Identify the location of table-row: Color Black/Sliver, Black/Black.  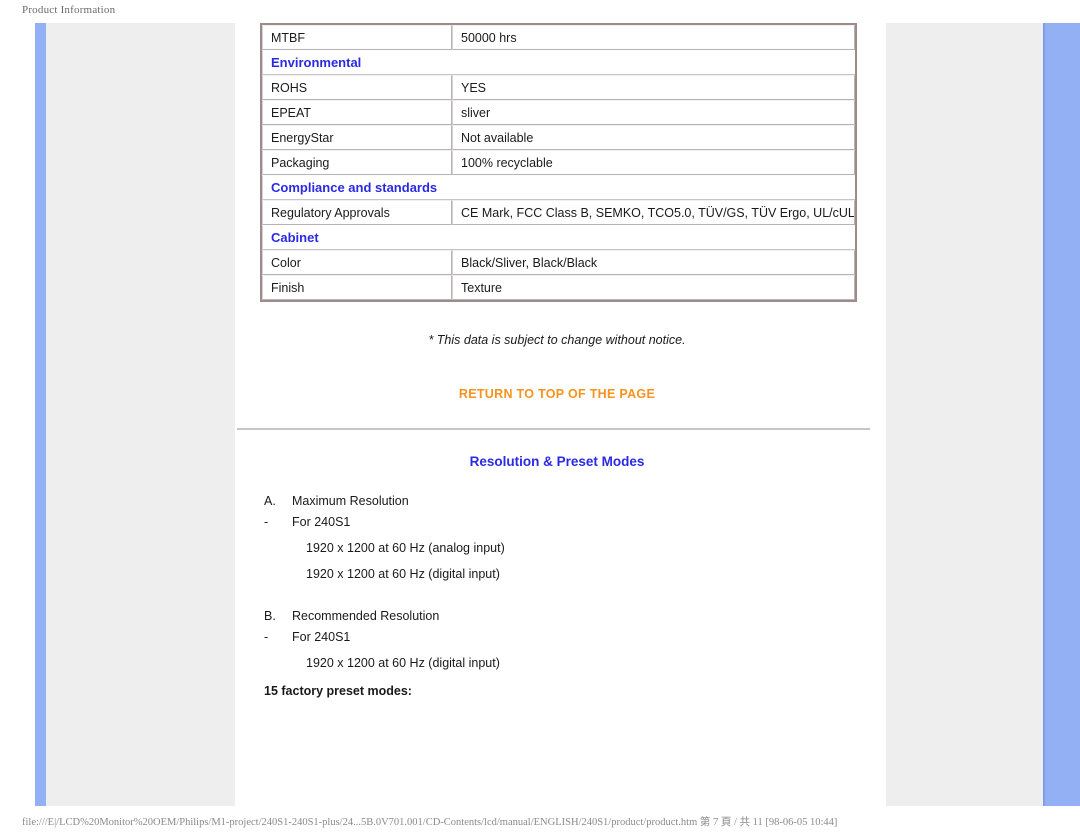
(558, 262).